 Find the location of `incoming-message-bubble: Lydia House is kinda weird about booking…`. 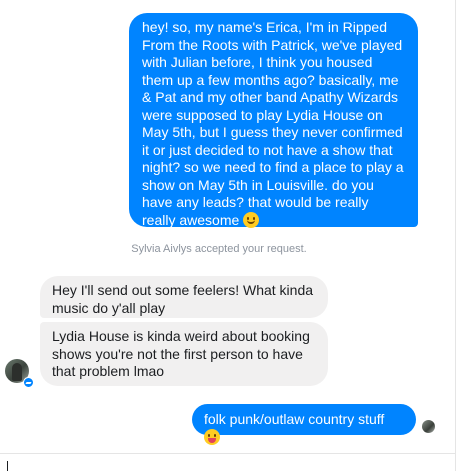

incoming-message-bubble: Lydia House is kinda weird about booking… is located at coordinates (184, 354).